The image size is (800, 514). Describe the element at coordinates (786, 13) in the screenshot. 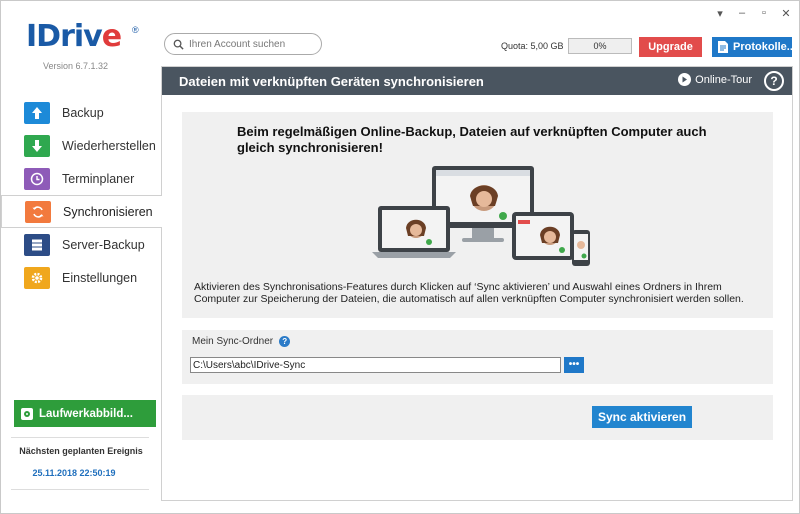

I see `close-icon: ✕` at that location.